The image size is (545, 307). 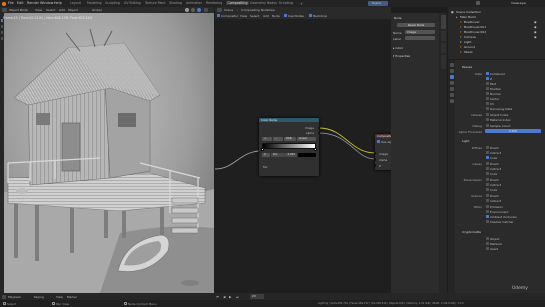 I want to click on volume-indirect-checkbox, so click(x=487, y=200).